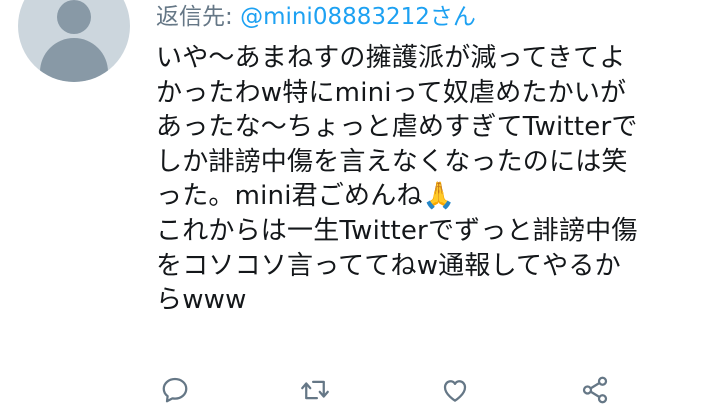 This screenshot has height=418, width=720. I want to click on share-button, so click(595, 390).